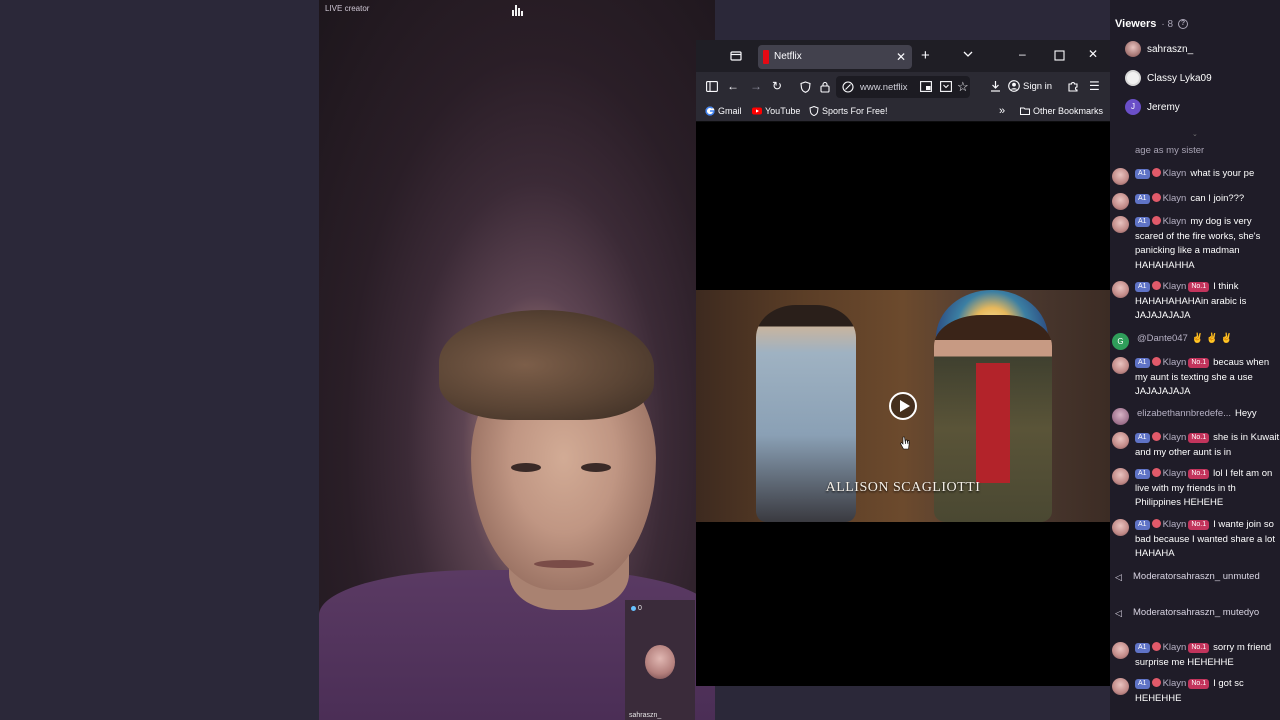  I want to click on reload-icon: ↻, so click(777, 86).